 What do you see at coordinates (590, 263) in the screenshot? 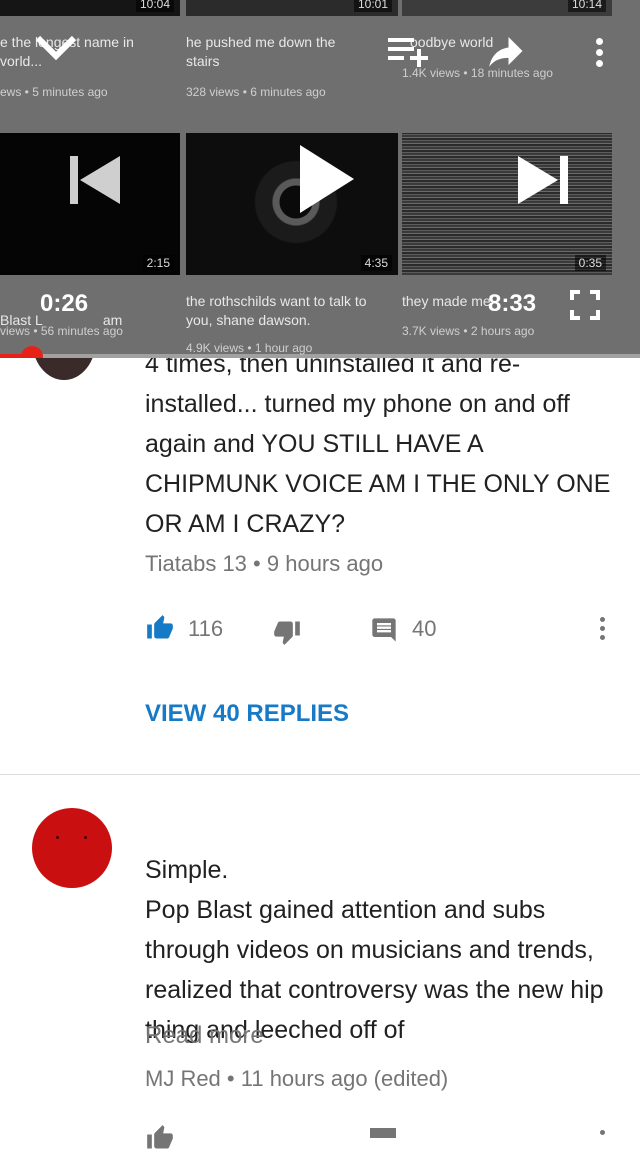
I see `duration-badge: 0:35` at bounding box center [590, 263].